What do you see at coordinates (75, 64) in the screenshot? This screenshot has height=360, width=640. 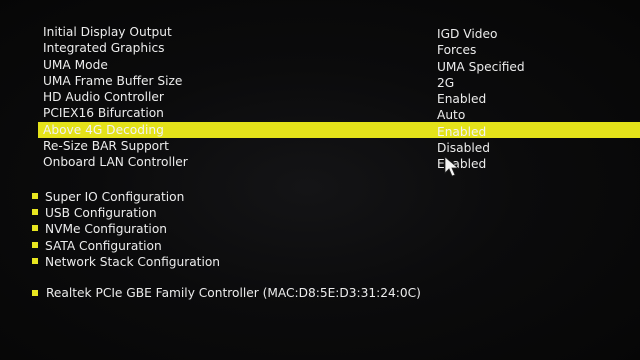 I see `setting-label: UMA Mode` at bounding box center [75, 64].